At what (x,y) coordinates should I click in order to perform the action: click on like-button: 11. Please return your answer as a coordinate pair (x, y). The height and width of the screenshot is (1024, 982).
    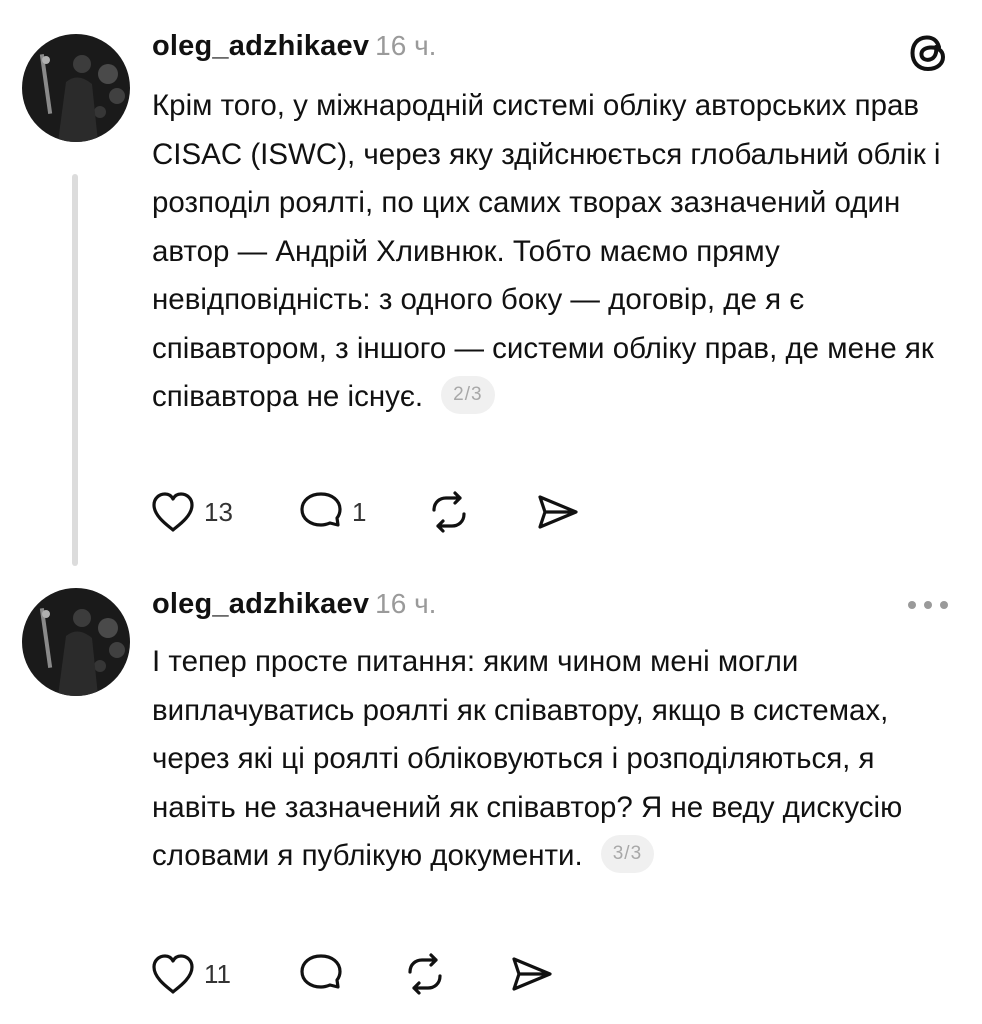
    Looking at the image, I should click on (190, 974).